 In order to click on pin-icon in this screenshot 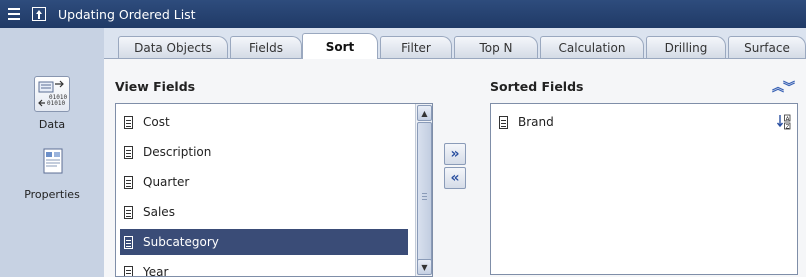, I will do `click(39, 14)`.